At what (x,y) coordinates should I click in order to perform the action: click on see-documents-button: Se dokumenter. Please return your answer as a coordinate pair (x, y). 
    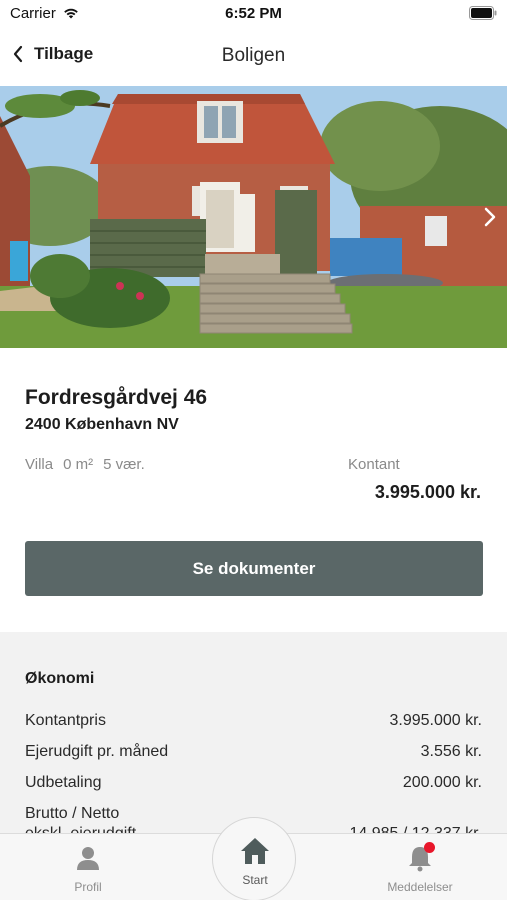
    Looking at the image, I should click on (254, 568).